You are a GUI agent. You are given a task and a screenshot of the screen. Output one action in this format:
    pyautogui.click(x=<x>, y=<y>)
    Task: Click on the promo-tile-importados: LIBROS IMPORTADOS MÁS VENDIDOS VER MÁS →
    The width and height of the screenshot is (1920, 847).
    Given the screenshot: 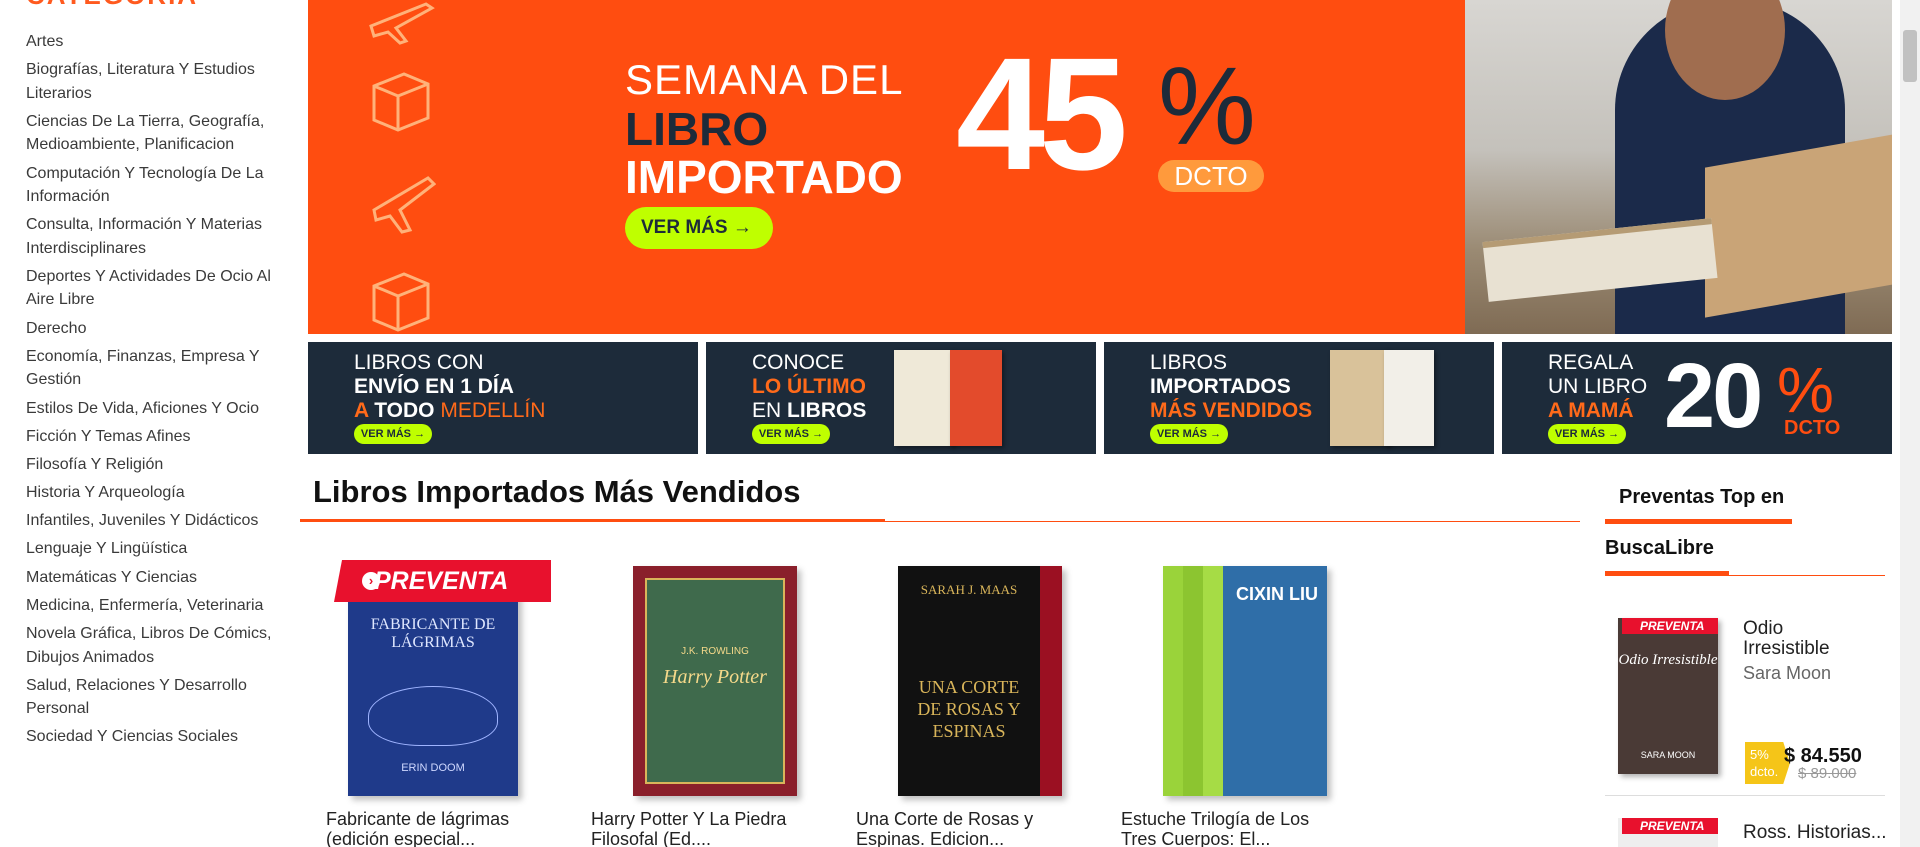 What is the action you would take?
    pyautogui.click(x=1299, y=398)
    